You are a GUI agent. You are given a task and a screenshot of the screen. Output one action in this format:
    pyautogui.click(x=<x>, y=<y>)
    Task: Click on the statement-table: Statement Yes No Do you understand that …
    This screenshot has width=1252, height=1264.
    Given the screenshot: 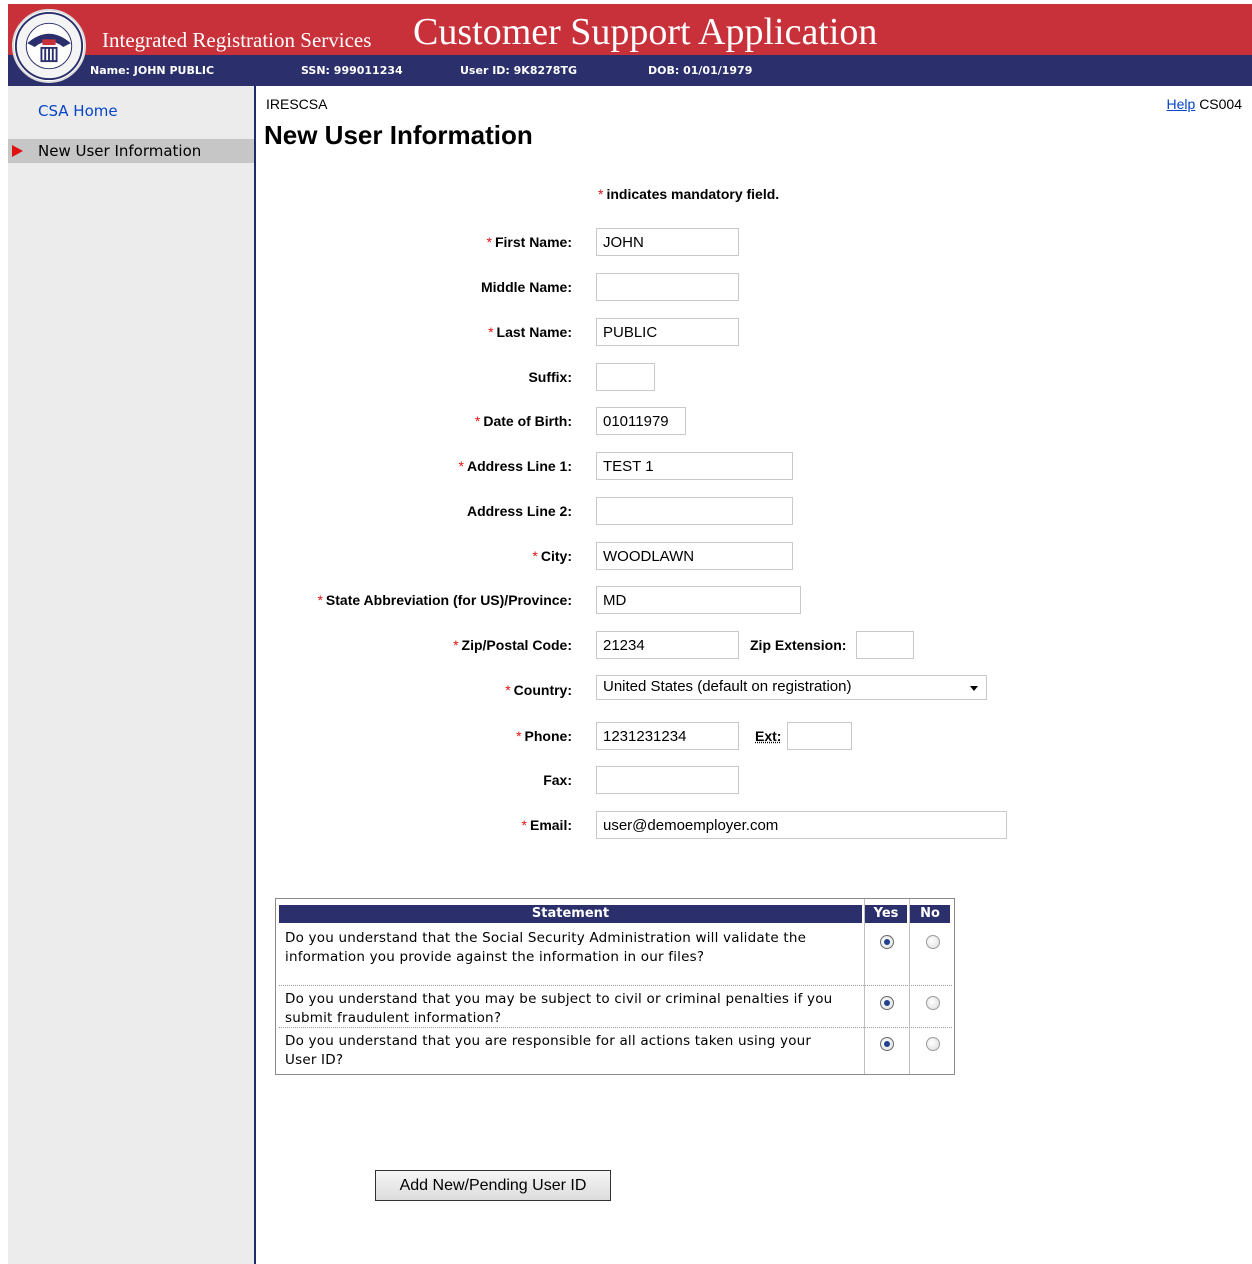 What is the action you would take?
    pyautogui.click(x=615, y=986)
    